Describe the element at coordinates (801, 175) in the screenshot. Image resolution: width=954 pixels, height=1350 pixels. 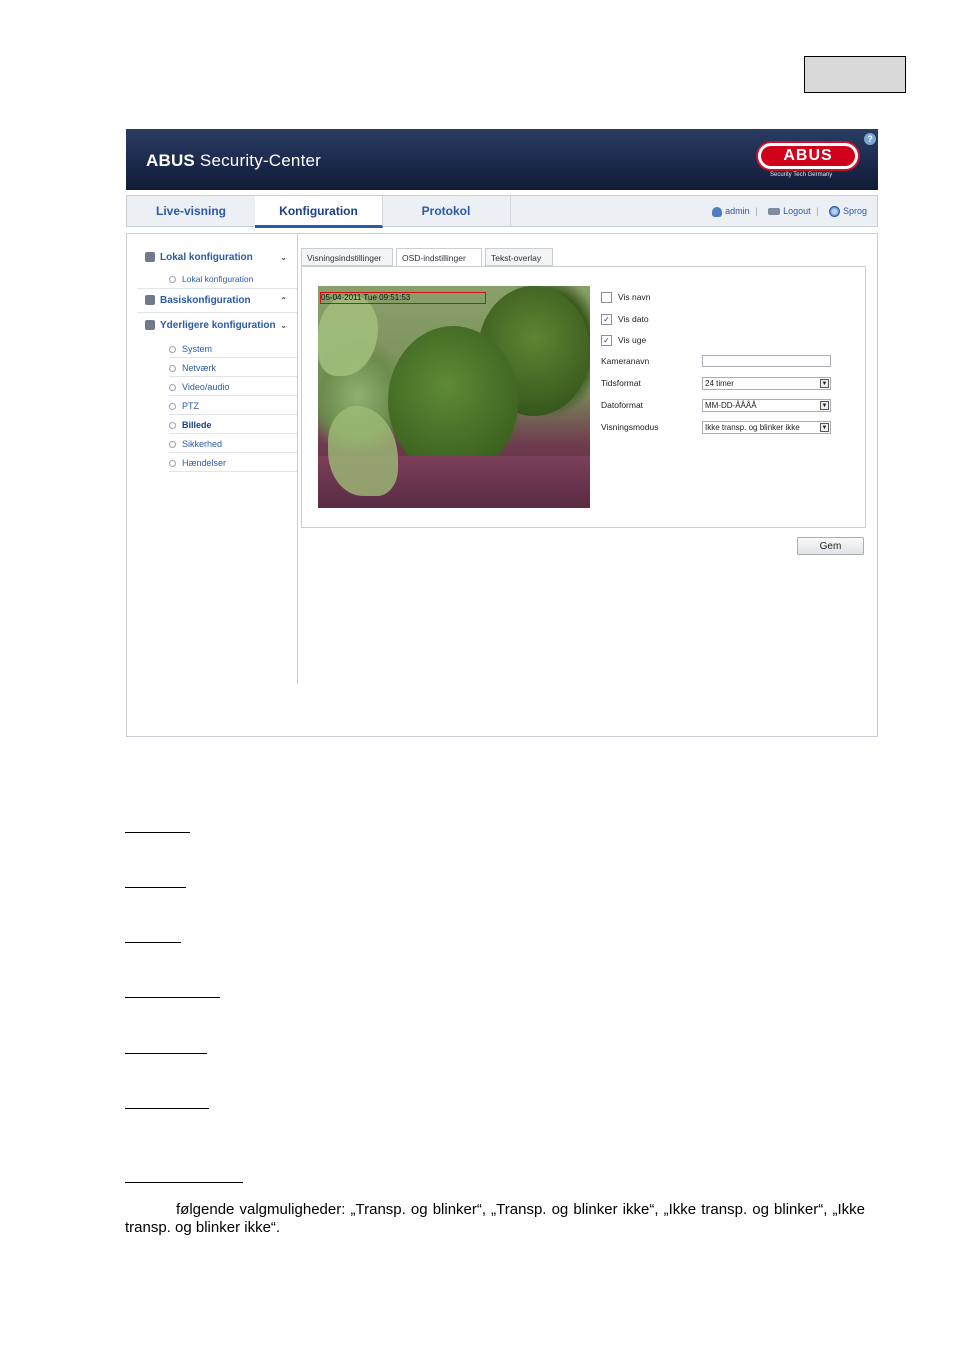
I see `logo-tagline: Security Tech Germany` at that location.